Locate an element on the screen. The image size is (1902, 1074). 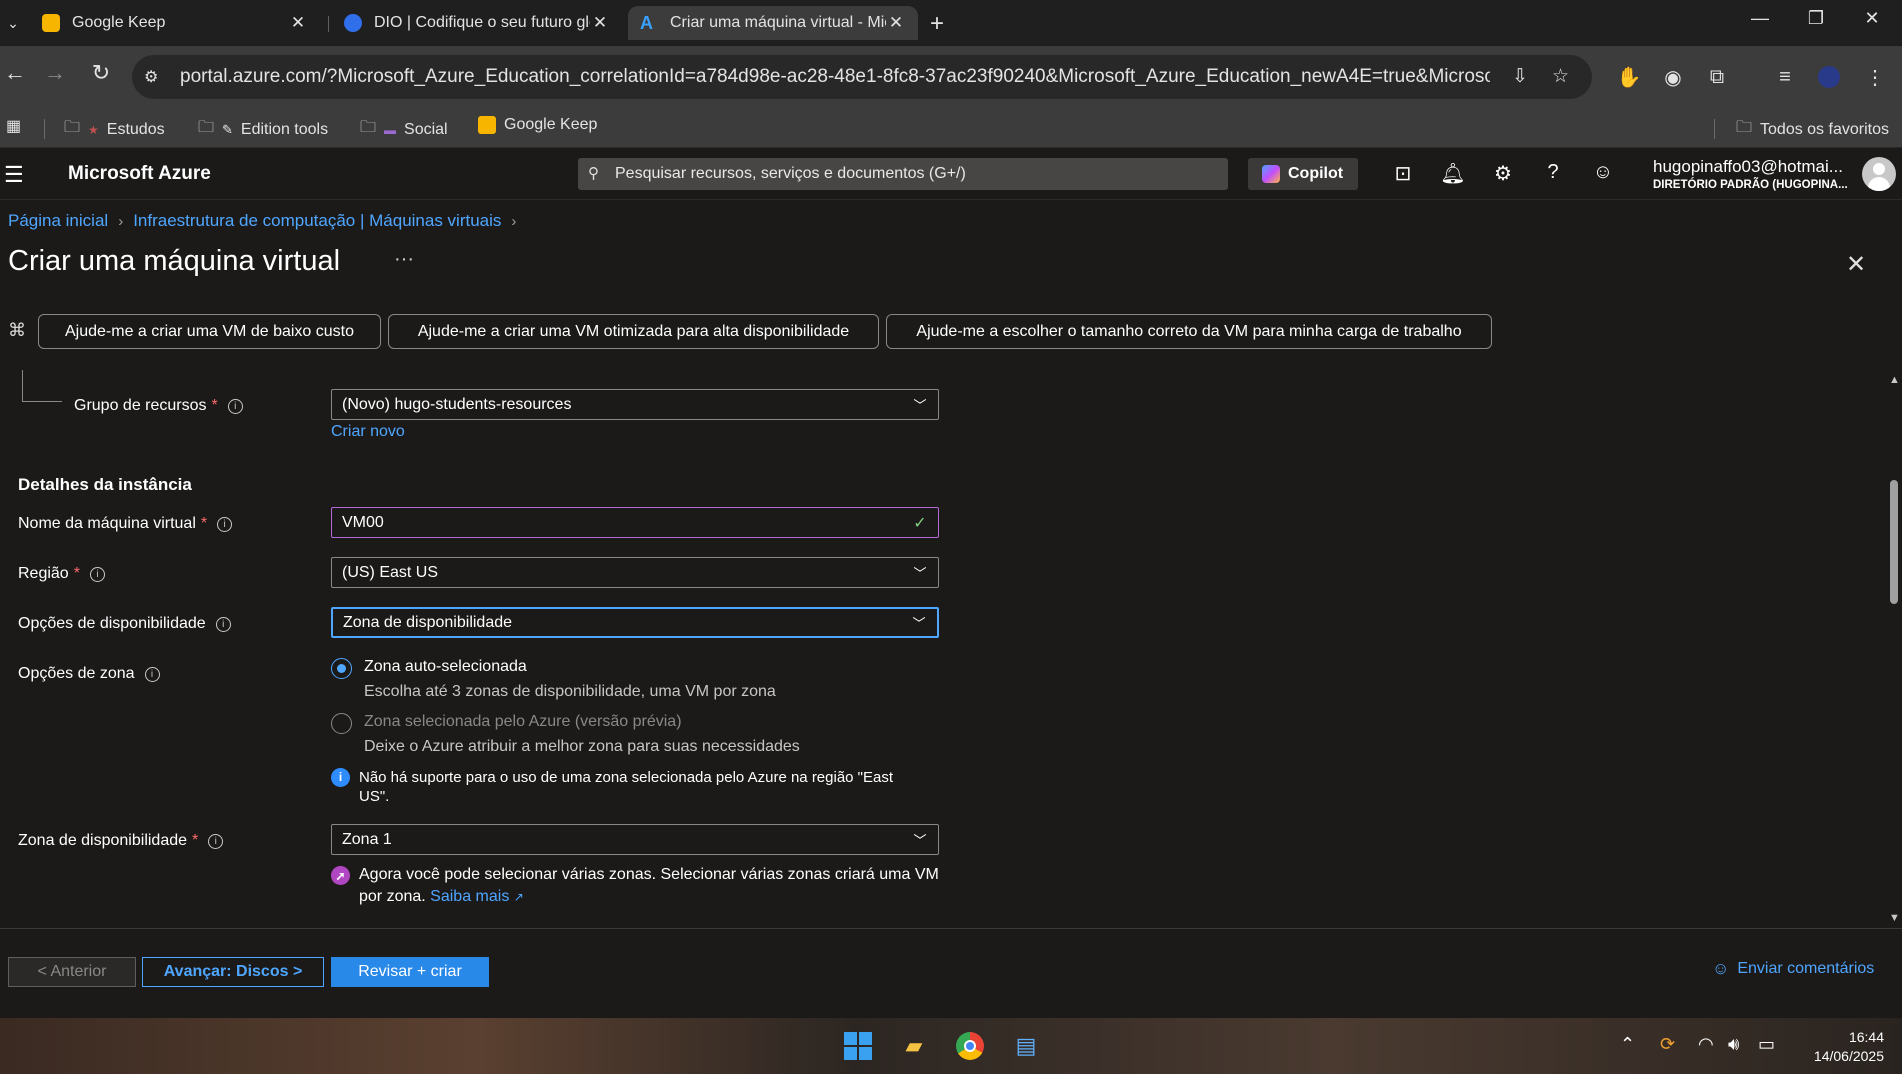
create-new-resource-group-link: Criar novo is located at coordinates (368, 432).